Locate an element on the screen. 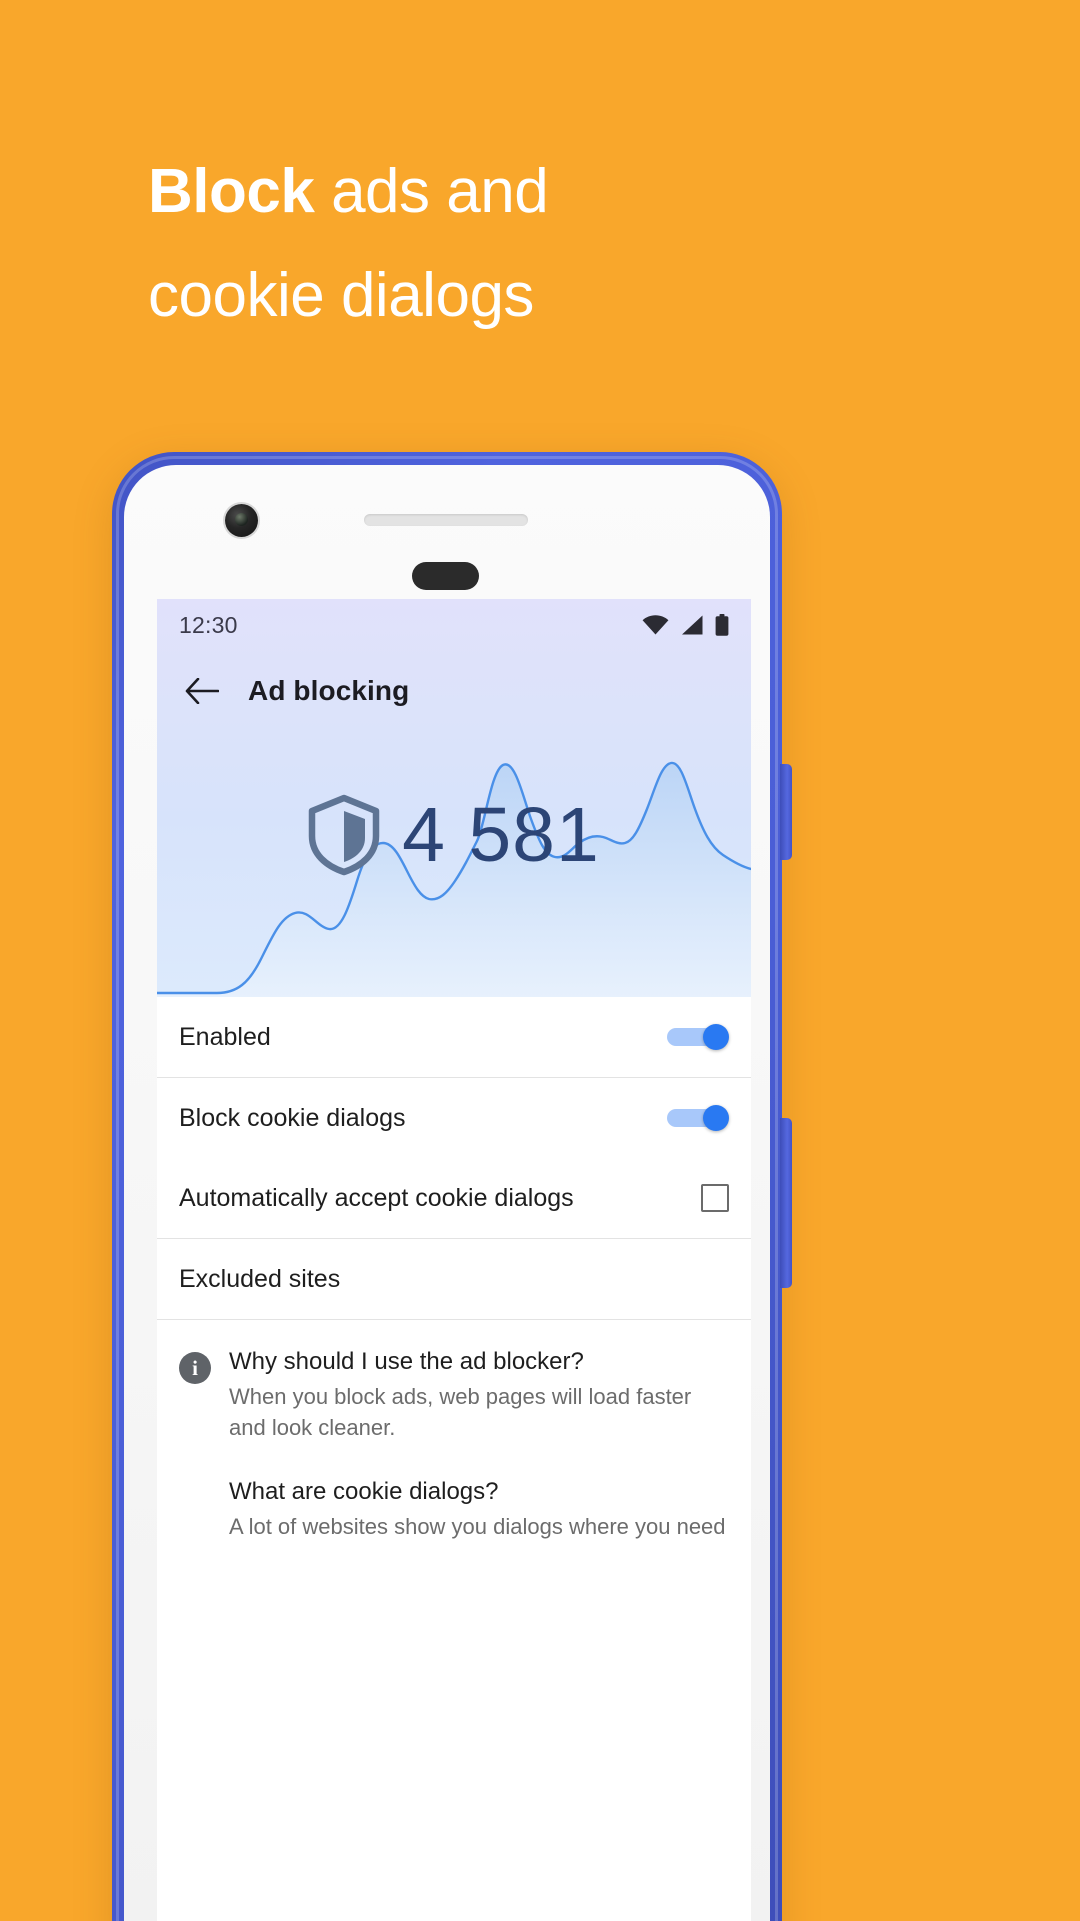  volume-button is located at coordinates (786, 1203).